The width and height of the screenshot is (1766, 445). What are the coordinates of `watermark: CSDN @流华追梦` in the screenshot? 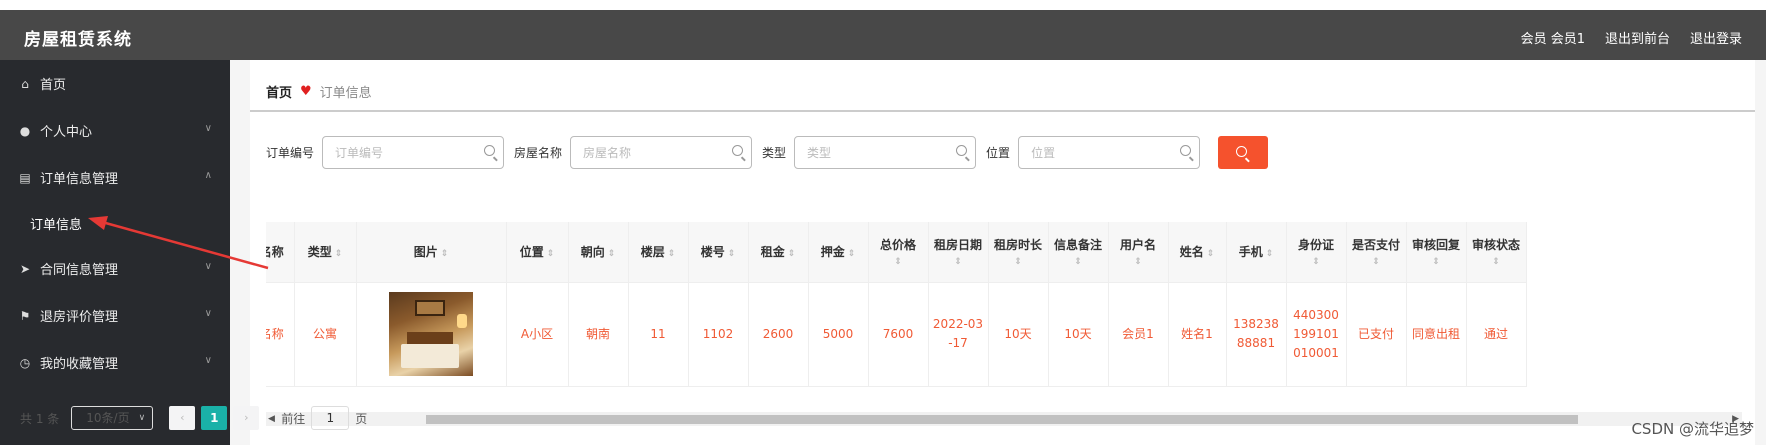 It's located at (1692, 429).